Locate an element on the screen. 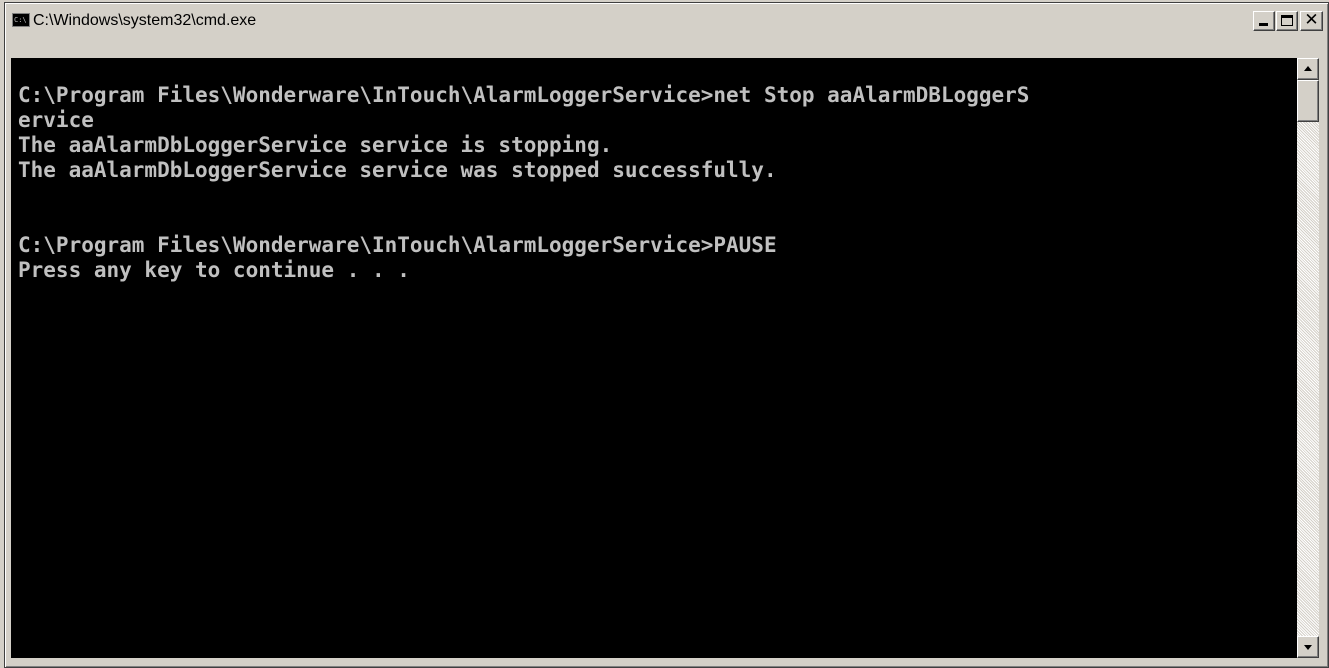  scroll-up-arrow-icon is located at coordinates (1308, 68).